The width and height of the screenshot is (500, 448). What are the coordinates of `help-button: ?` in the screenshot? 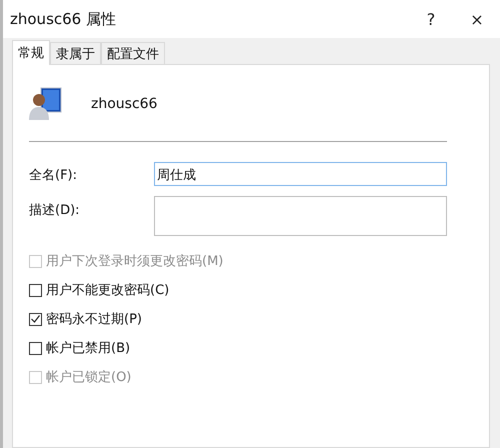 It's located at (431, 19).